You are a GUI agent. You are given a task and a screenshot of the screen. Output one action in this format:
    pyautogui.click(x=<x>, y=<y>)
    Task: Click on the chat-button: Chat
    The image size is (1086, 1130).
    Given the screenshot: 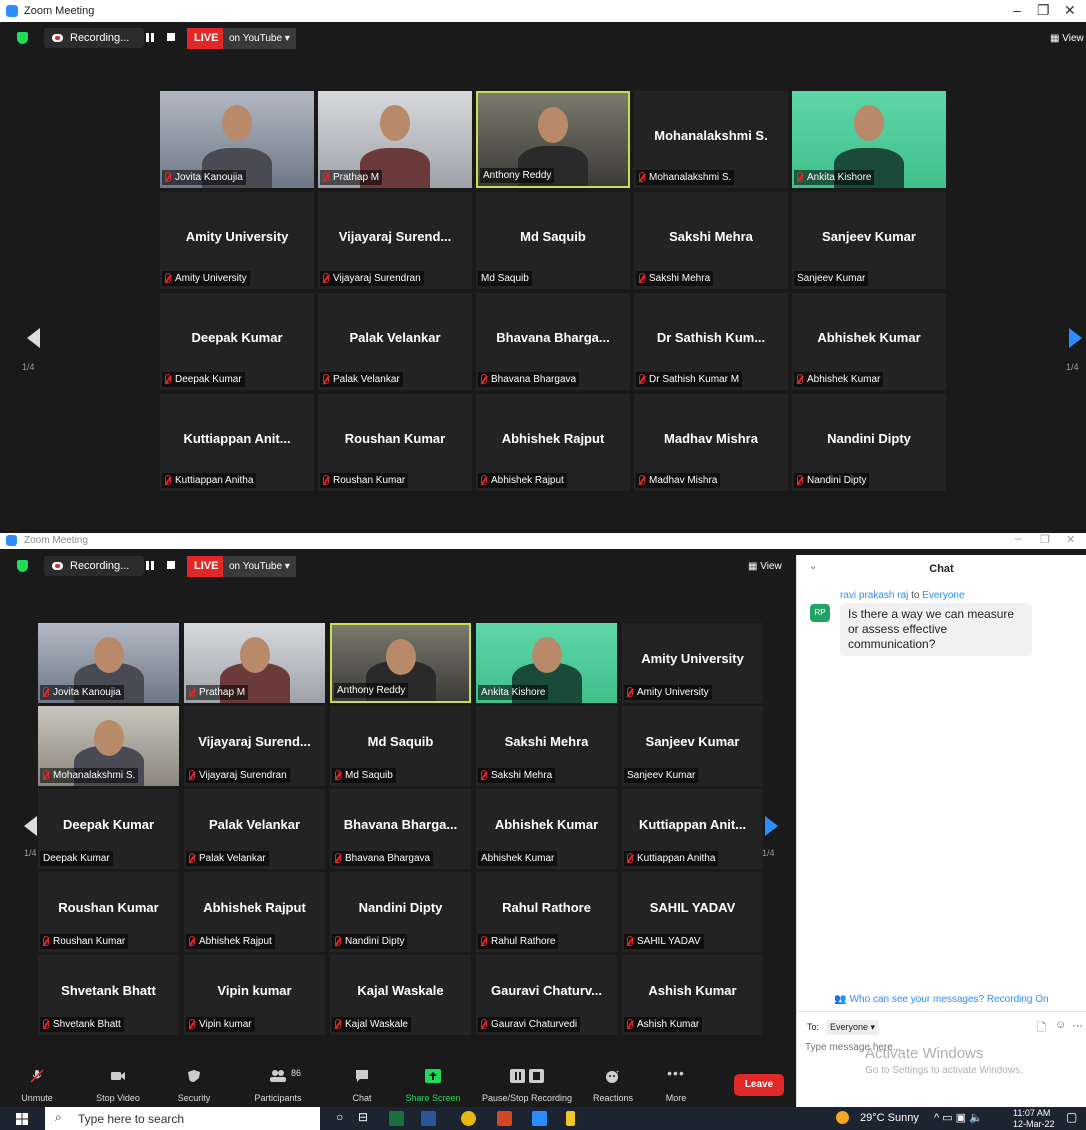 What is the action you would take?
    pyautogui.click(x=362, y=1085)
    